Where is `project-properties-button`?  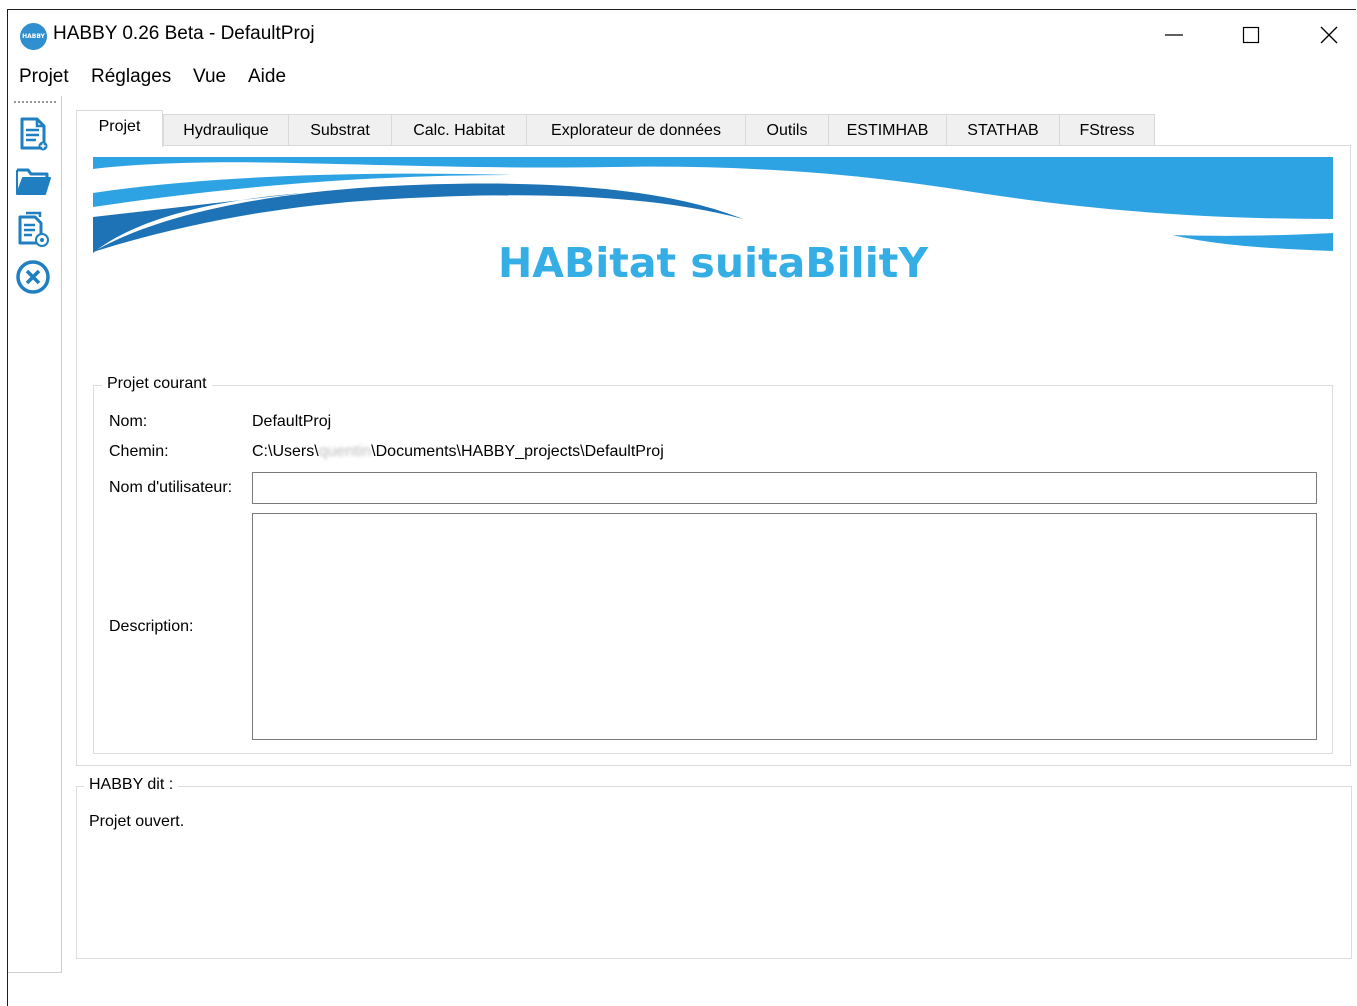 project-properties-button is located at coordinates (33, 229).